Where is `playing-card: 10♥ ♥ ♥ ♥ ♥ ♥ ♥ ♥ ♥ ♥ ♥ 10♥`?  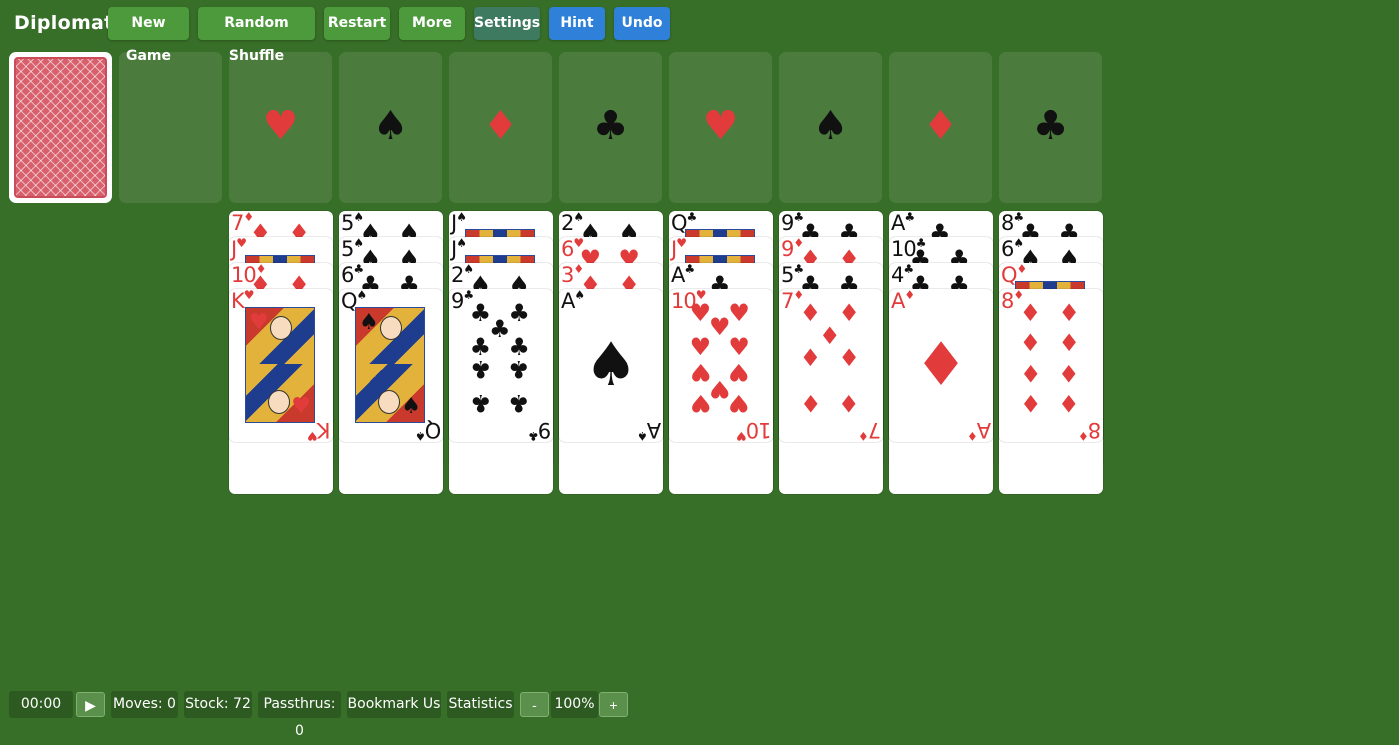
playing-card: 10♥ ♥ ♥ ♥ ♥ ♥ ♥ ♥ ♥ ♥ ♥ 10♥ is located at coordinates (721, 365).